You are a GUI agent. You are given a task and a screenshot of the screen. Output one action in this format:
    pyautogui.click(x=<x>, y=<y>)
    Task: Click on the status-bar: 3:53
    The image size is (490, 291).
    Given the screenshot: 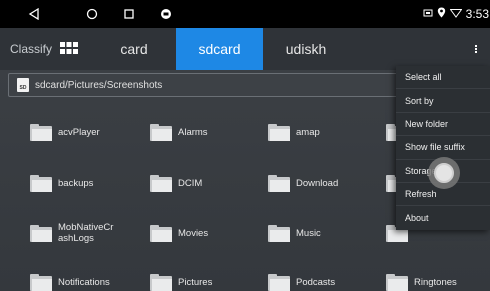 What is the action you would take?
    pyautogui.click(x=245, y=14)
    